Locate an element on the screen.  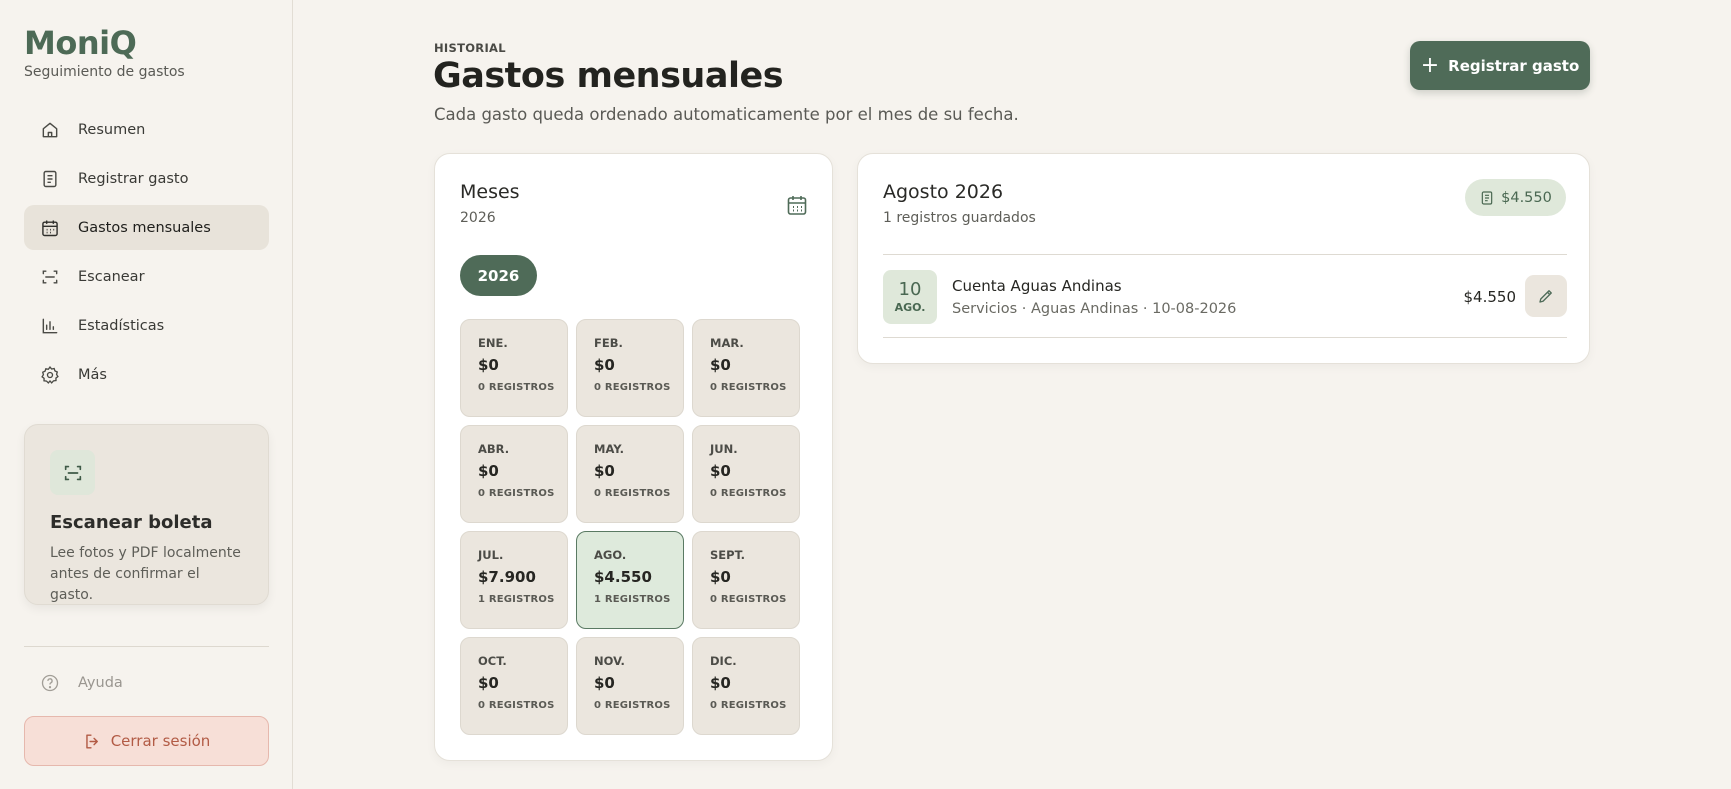
month-amount: $7.900 is located at coordinates (507, 577).